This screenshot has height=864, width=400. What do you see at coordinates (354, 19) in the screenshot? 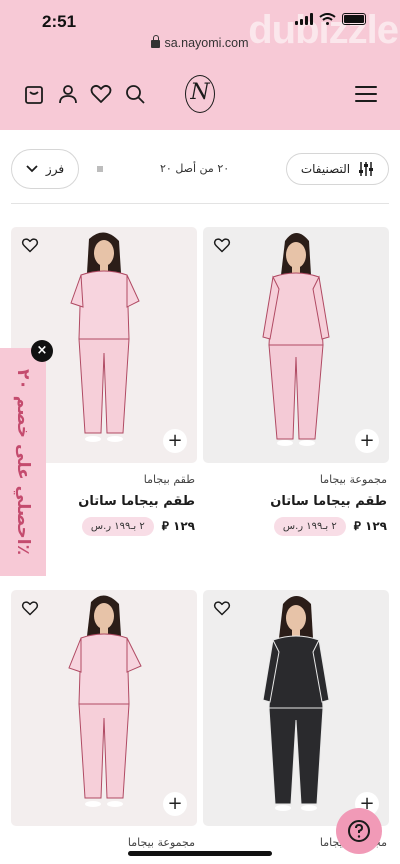
I see `battery-icon` at bounding box center [354, 19].